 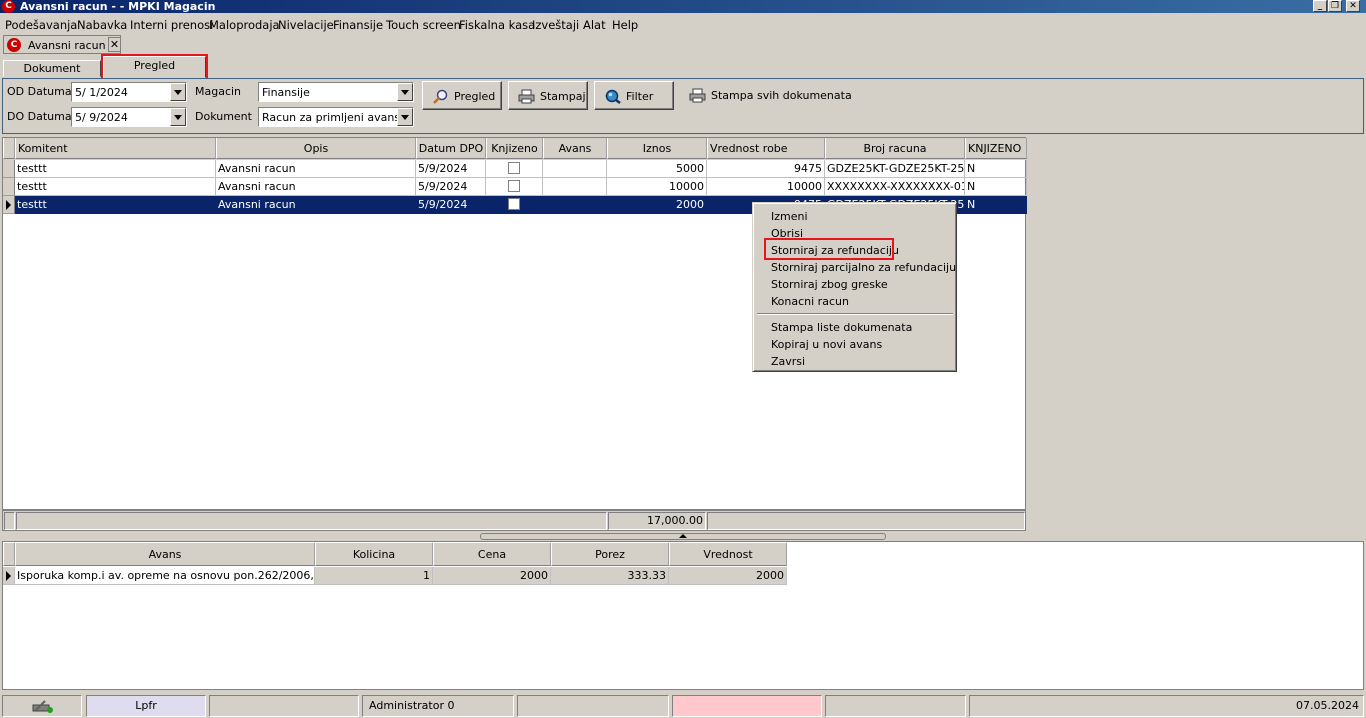 What do you see at coordinates (548, 95) in the screenshot?
I see `stampaj-button: Stampaj` at bounding box center [548, 95].